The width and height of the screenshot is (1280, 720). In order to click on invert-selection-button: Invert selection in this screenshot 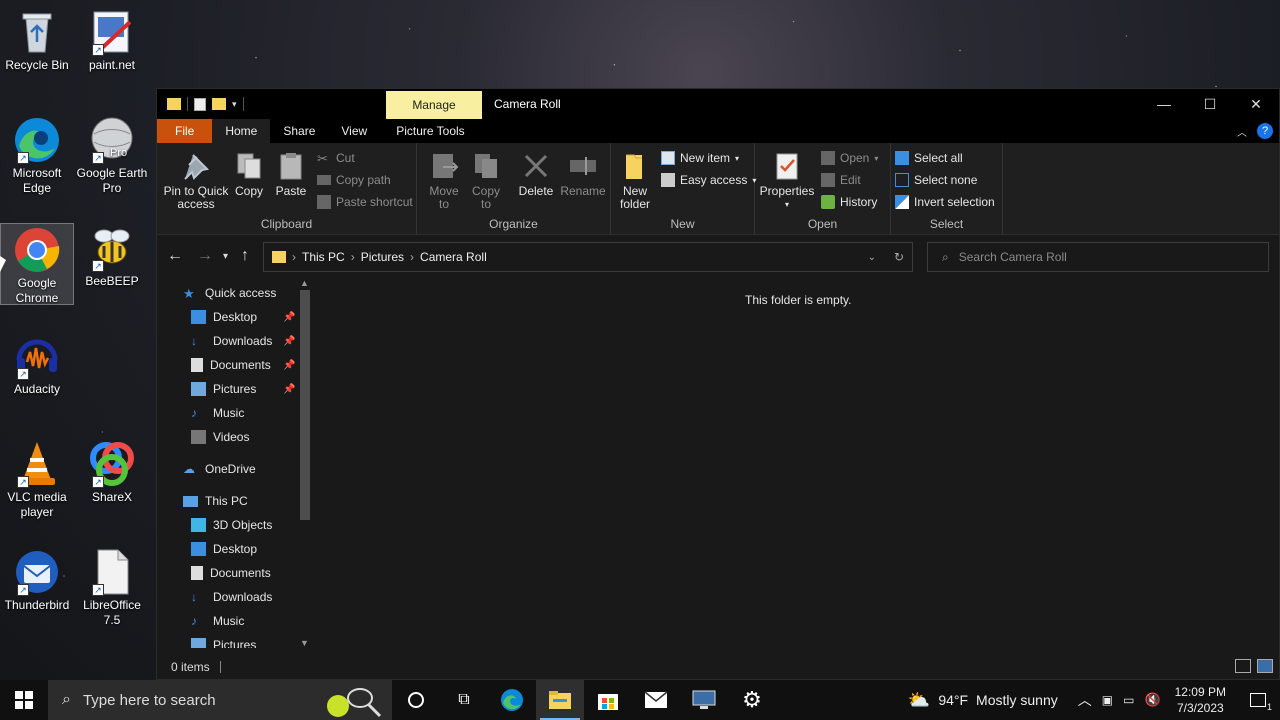, I will do `click(945, 202)`.